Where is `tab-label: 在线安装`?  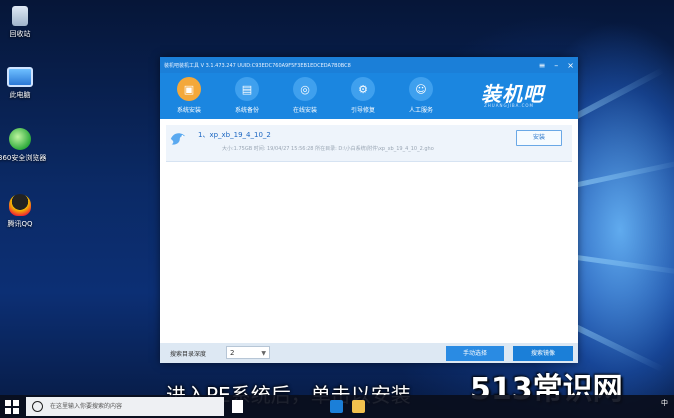
tab-label: 在线安装 is located at coordinates (304, 110).